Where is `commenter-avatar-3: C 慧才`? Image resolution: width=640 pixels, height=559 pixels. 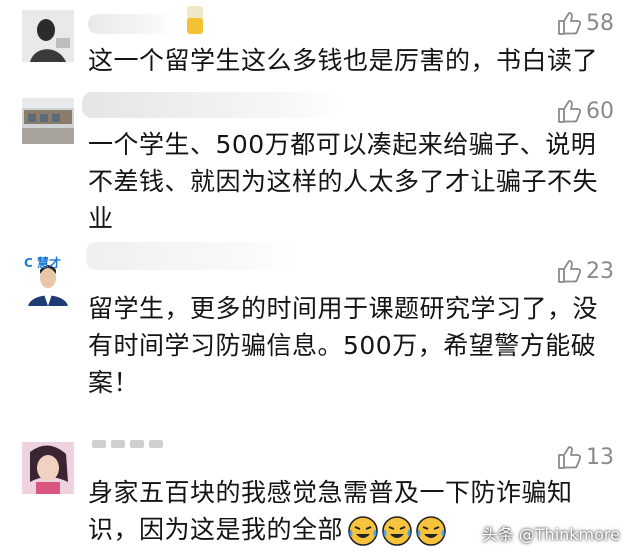
commenter-avatar-3: C 慧才 is located at coordinates (48, 280).